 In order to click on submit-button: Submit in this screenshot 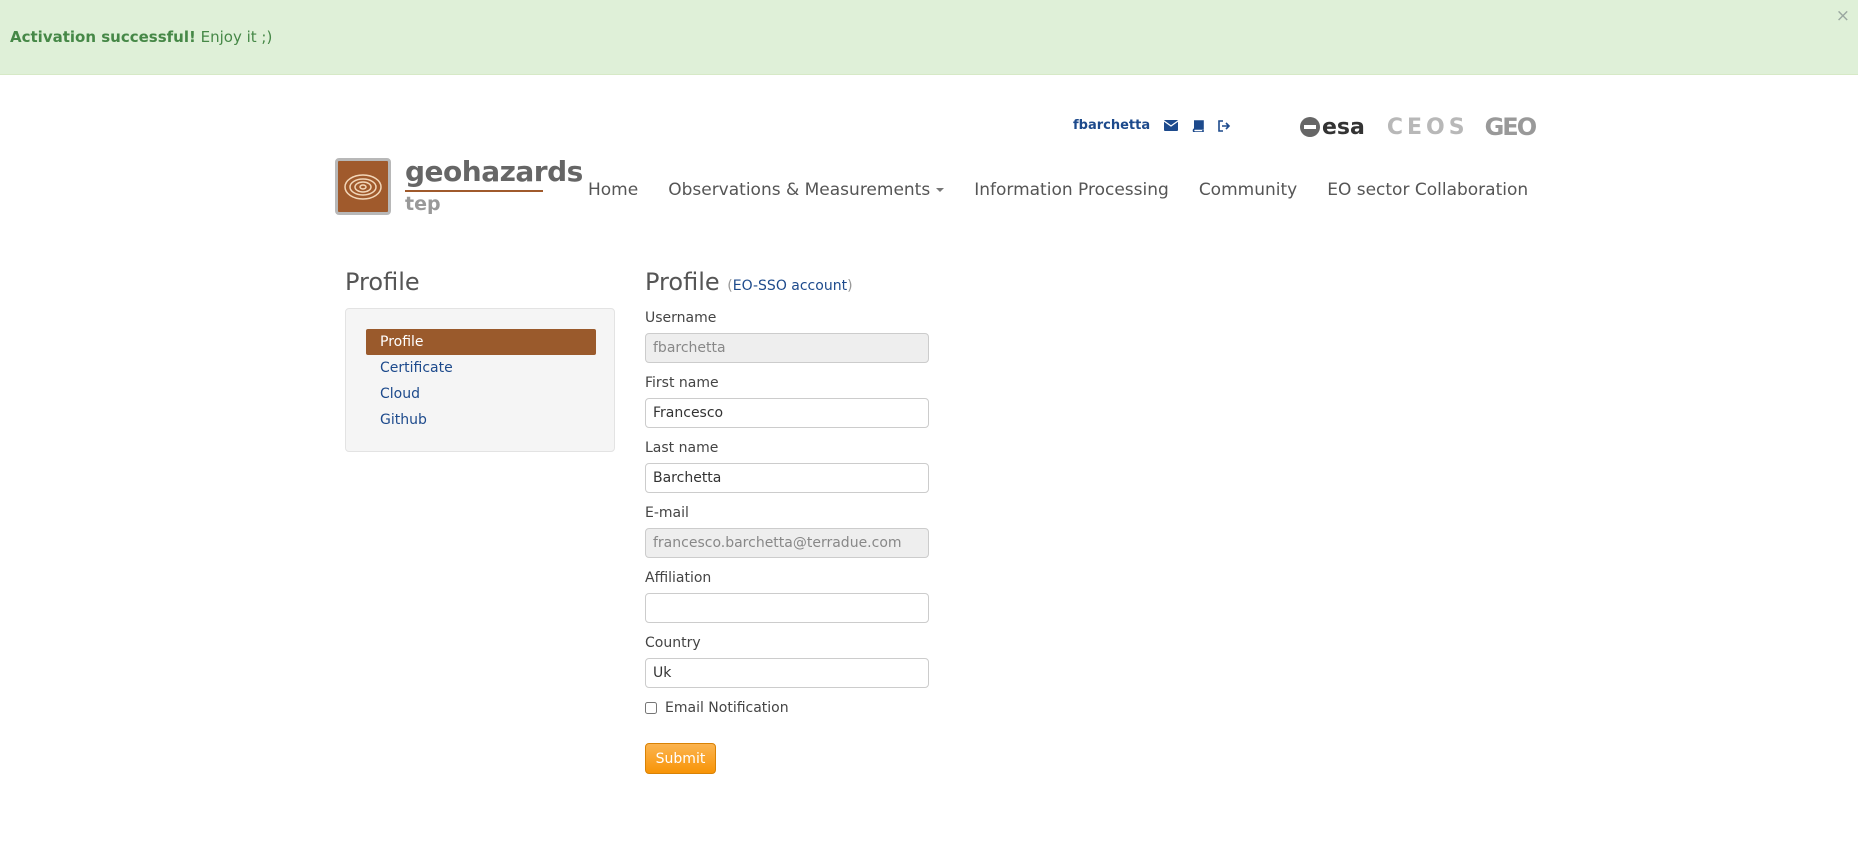, I will do `click(680, 758)`.